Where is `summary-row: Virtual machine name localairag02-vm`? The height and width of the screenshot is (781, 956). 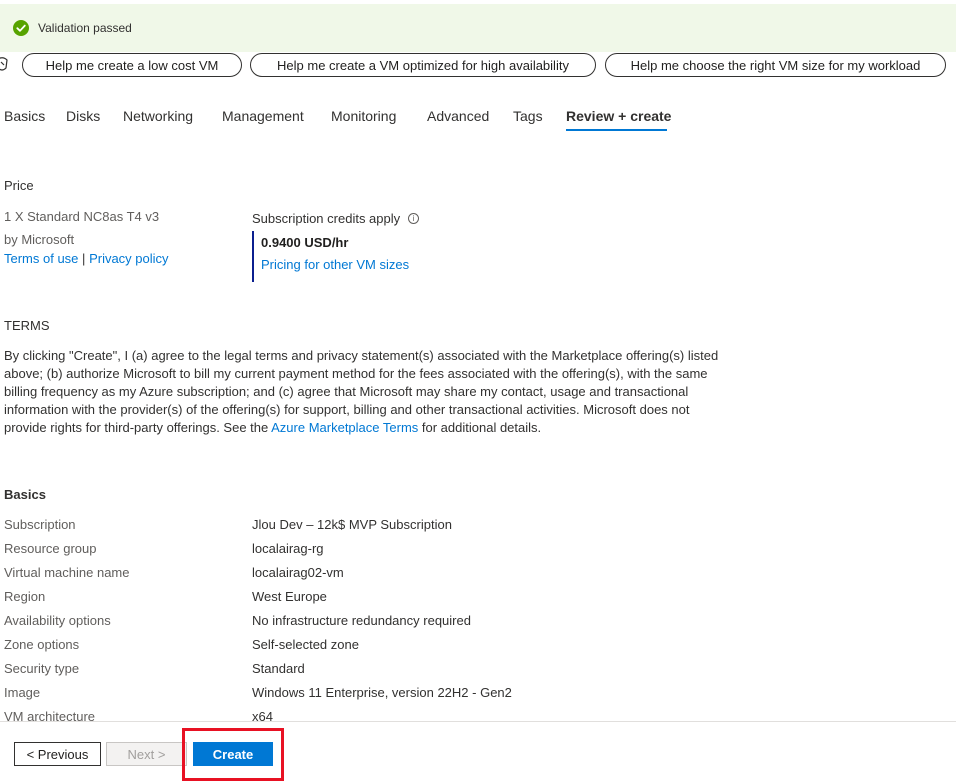 summary-row: Virtual machine name localairag02-vm is located at coordinates (478, 575).